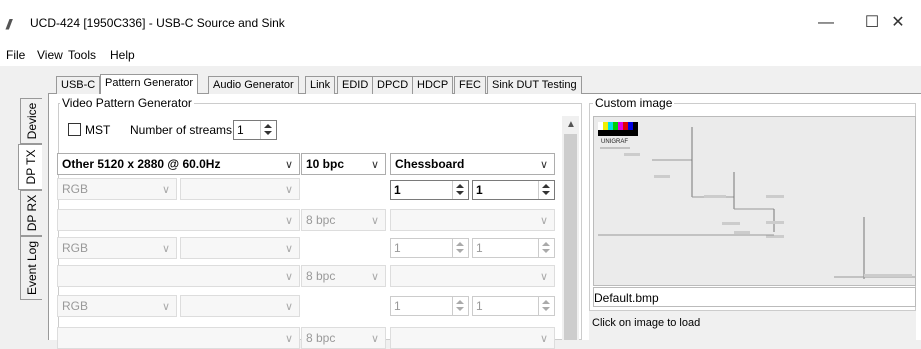 The width and height of the screenshot is (921, 349). Describe the element at coordinates (634, 103) in the screenshot. I see `custom-image-group-title: Custom image` at that location.